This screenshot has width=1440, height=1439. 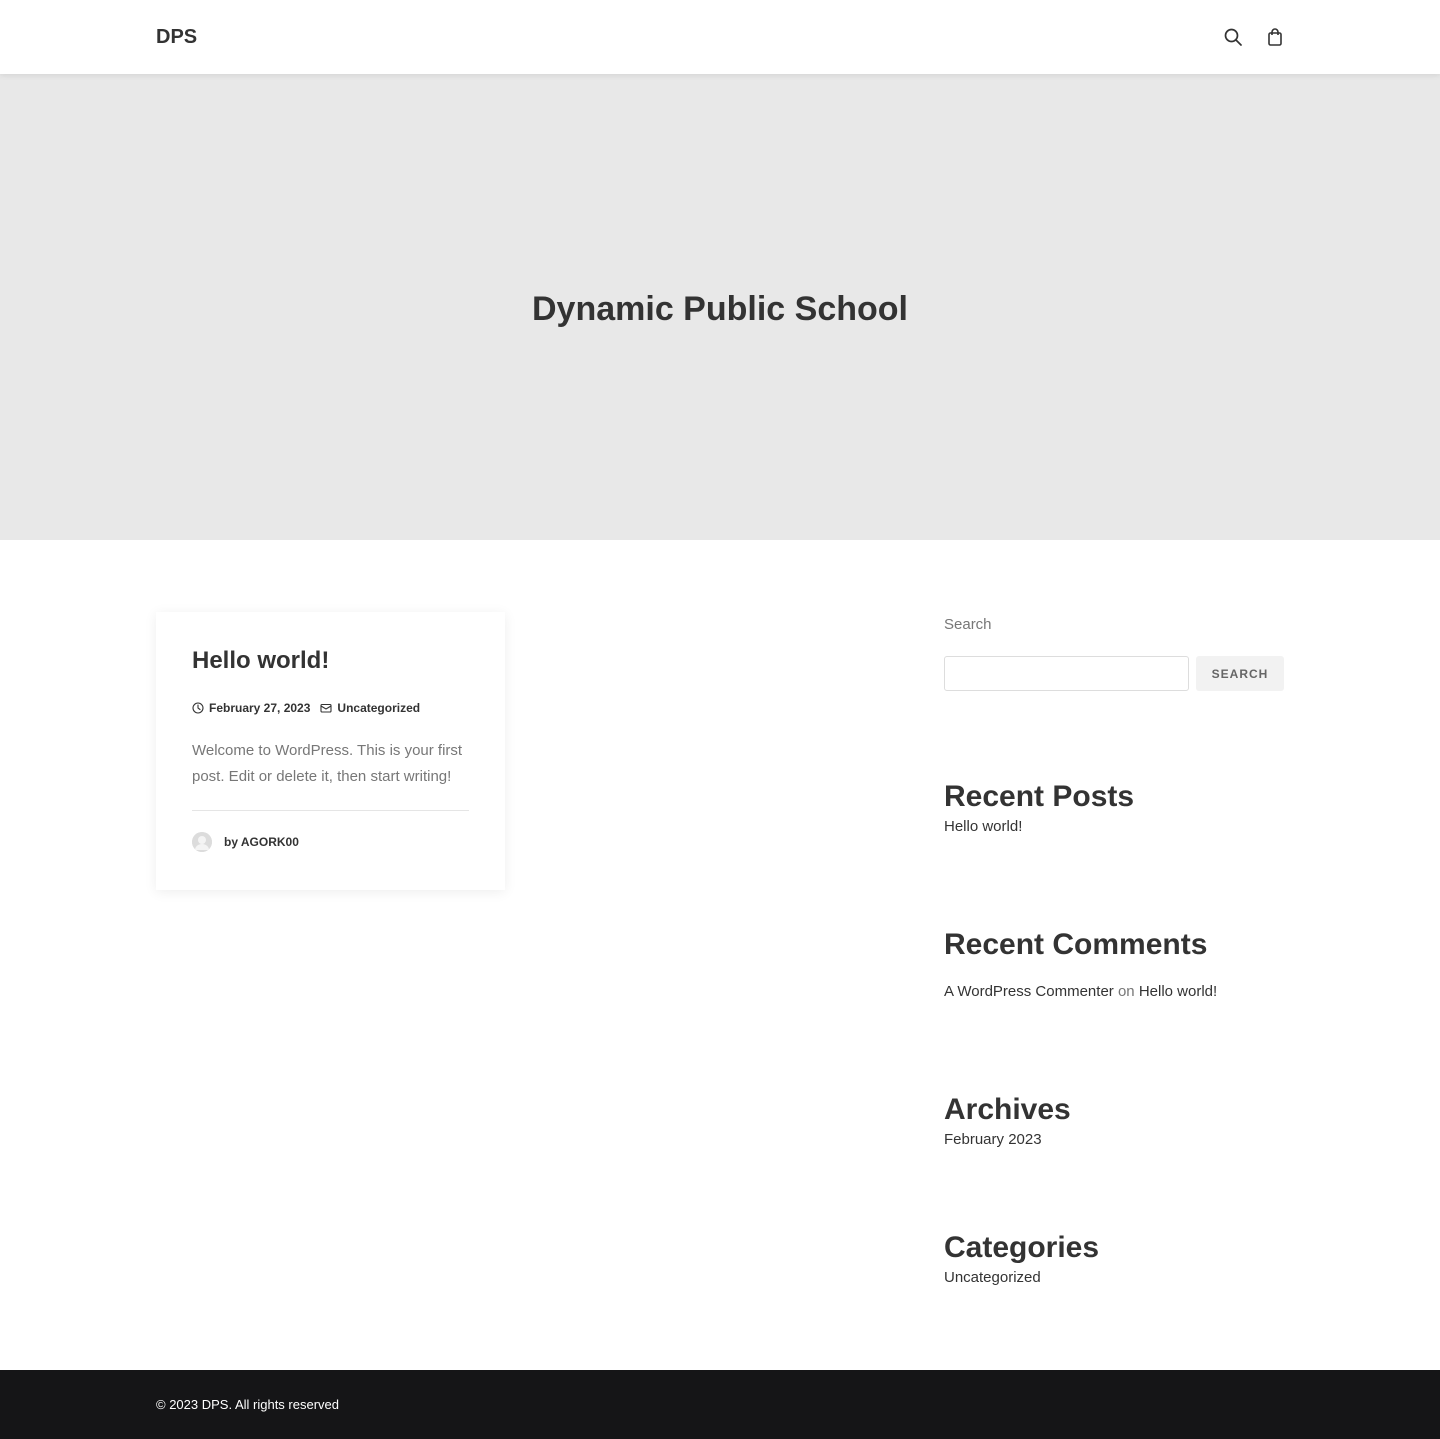 What do you see at coordinates (720, 1404) in the screenshot?
I see `site-footer: © 2023 DPS. All rights reserved` at bounding box center [720, 1404].